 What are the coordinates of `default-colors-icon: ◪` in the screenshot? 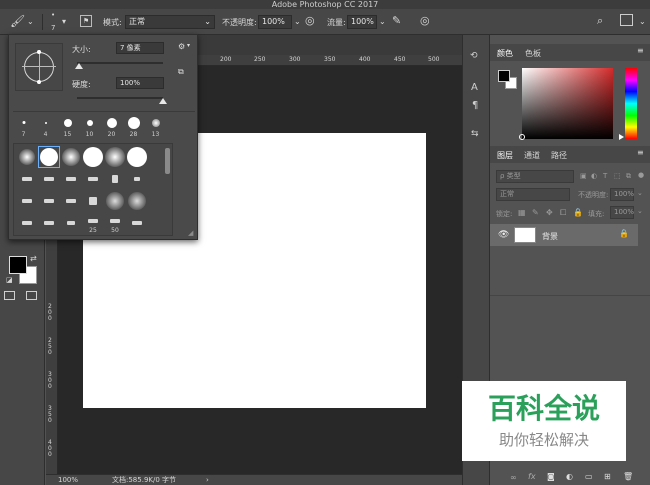 It's located at (9, 280).